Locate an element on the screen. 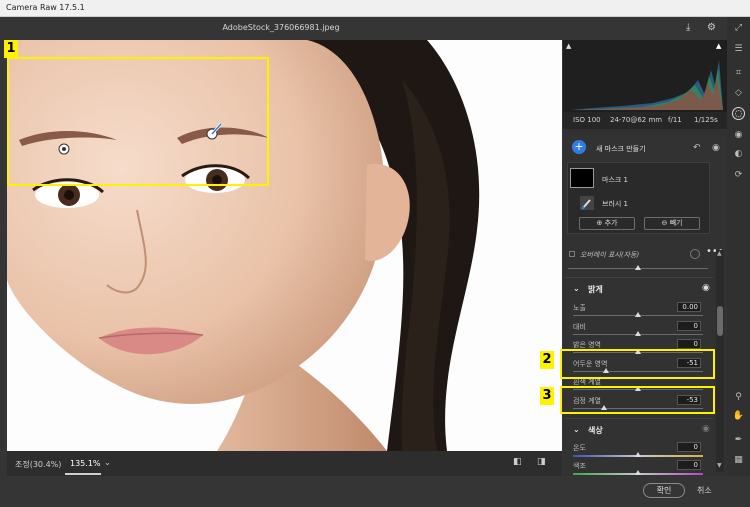 Image resolution: width=750 pixels, height=507 pixels. mask-thumbnail is located at coordinates (582, 178).